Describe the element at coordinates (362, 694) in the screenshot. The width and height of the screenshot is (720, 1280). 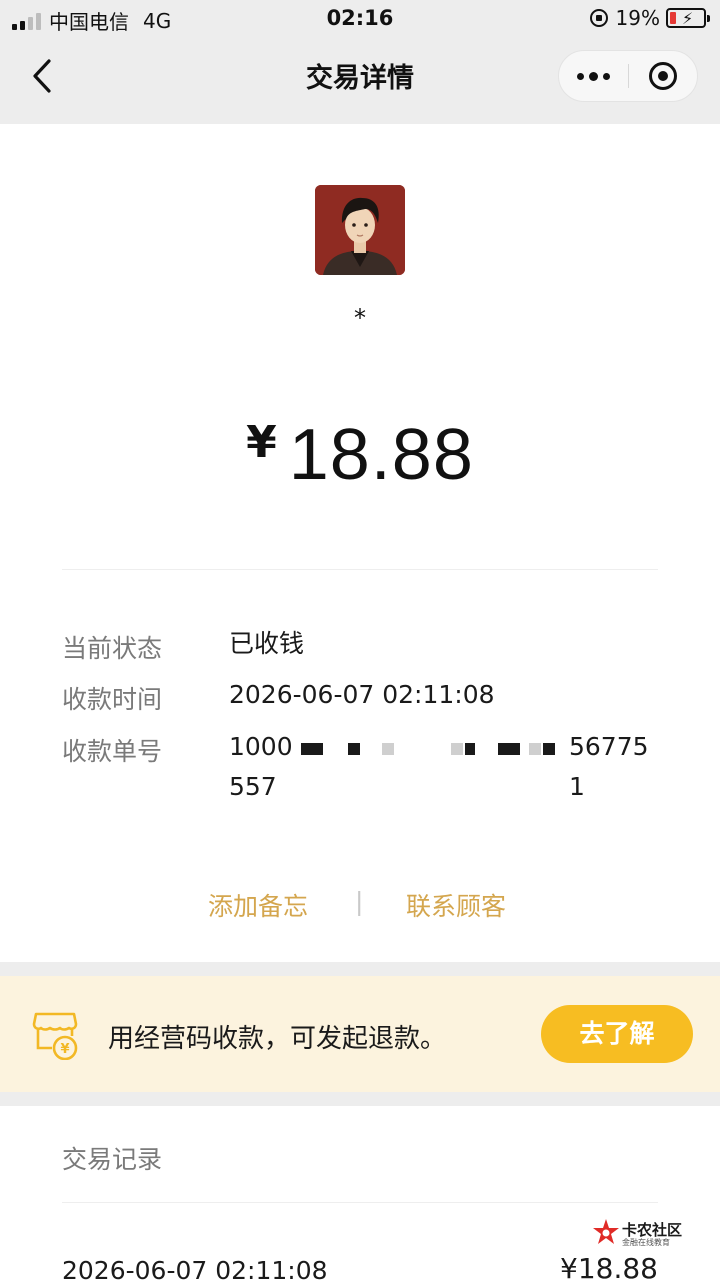
I see `time-value: 2026-06-07 02:11:08` at that location.